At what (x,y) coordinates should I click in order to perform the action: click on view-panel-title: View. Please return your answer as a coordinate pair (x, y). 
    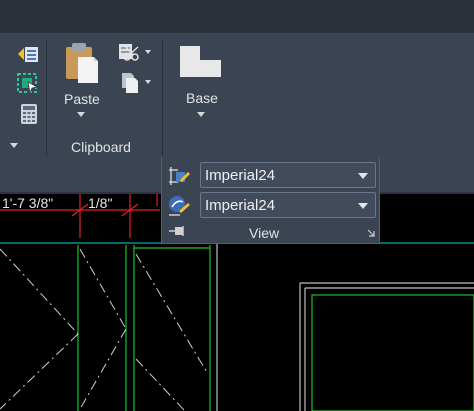
    Looking at the image, I should click on (264, 233).